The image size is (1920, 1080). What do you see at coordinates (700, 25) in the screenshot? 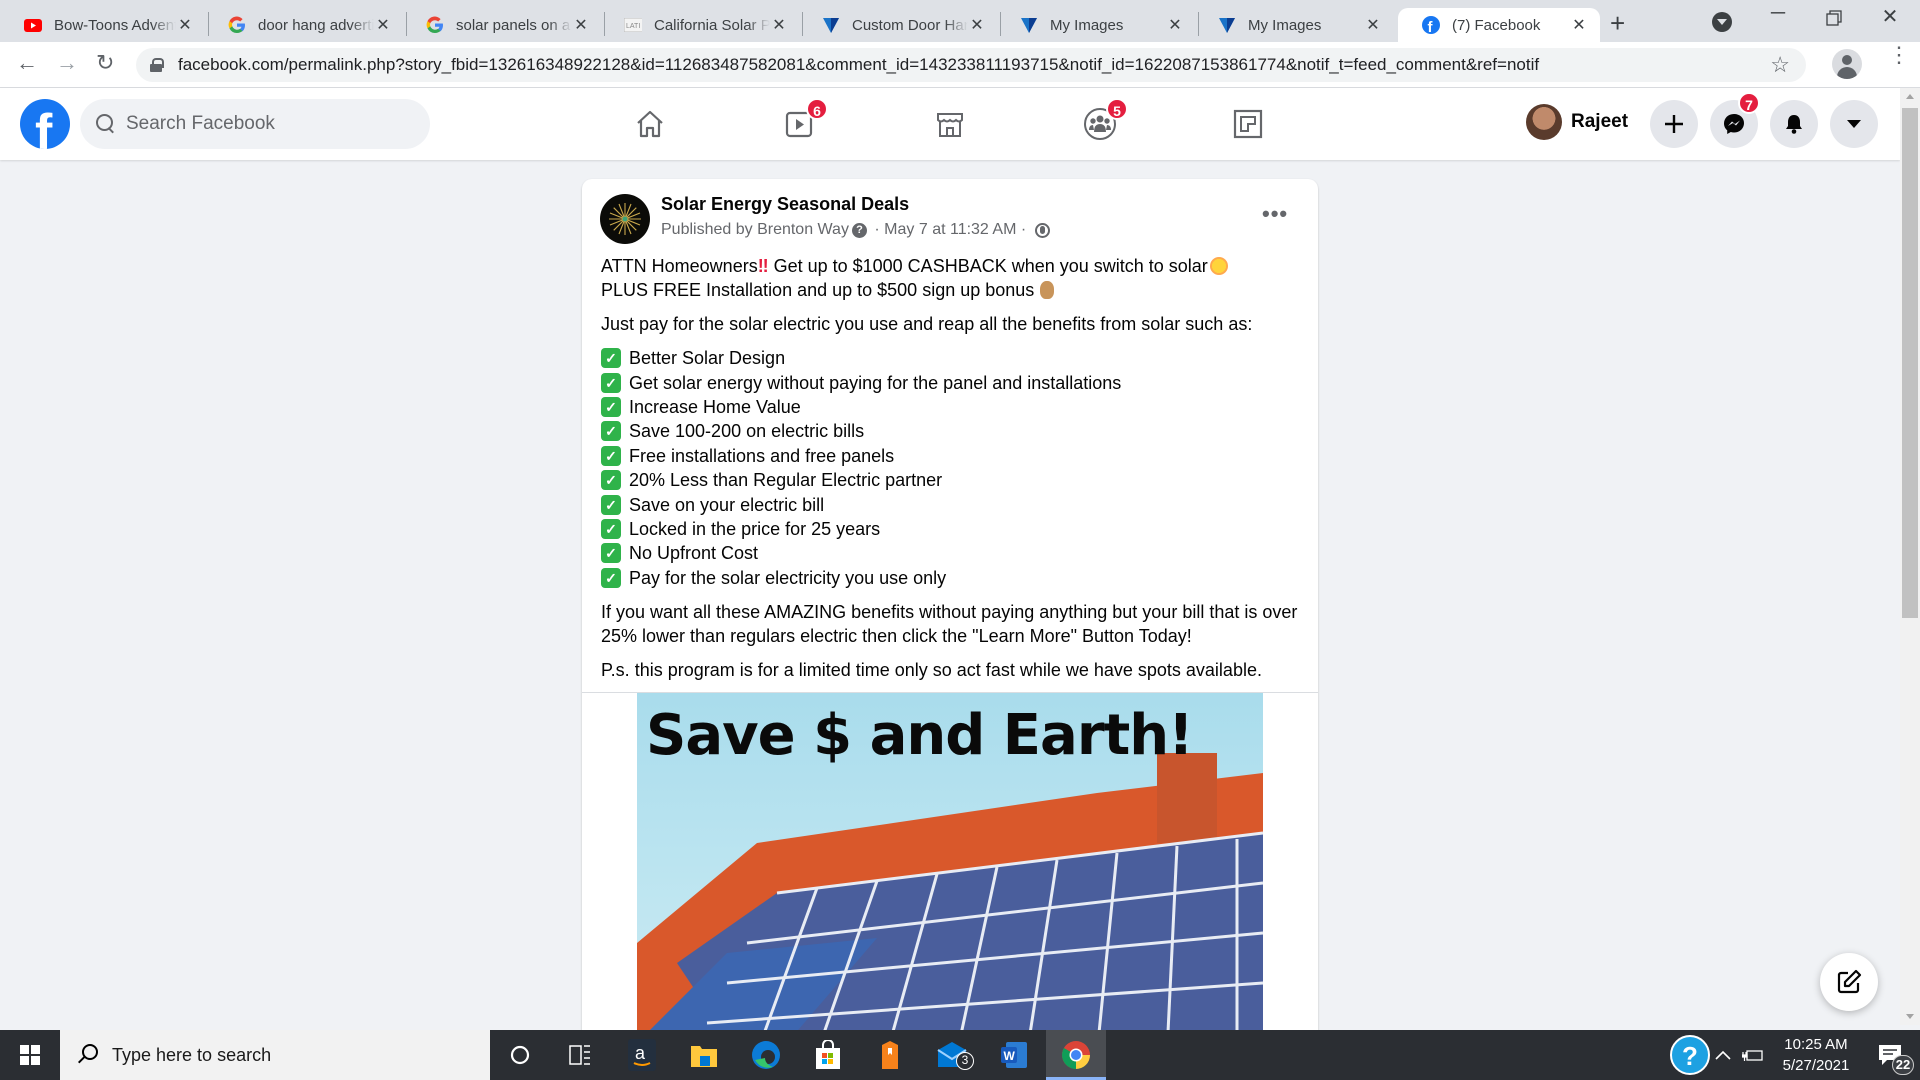
I see `tab-california-solar: LATI California Solar Panels ✕` at bounding box center [700, 25].